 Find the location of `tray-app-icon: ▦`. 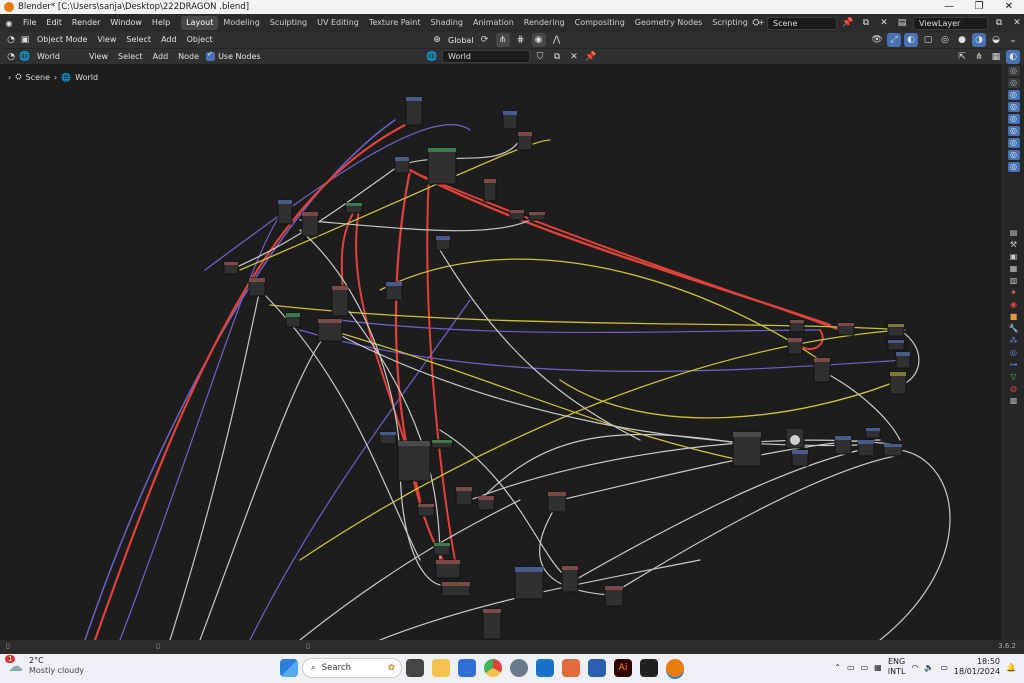

tray-app-icon: ▦ is located at coordinates (878, 667).